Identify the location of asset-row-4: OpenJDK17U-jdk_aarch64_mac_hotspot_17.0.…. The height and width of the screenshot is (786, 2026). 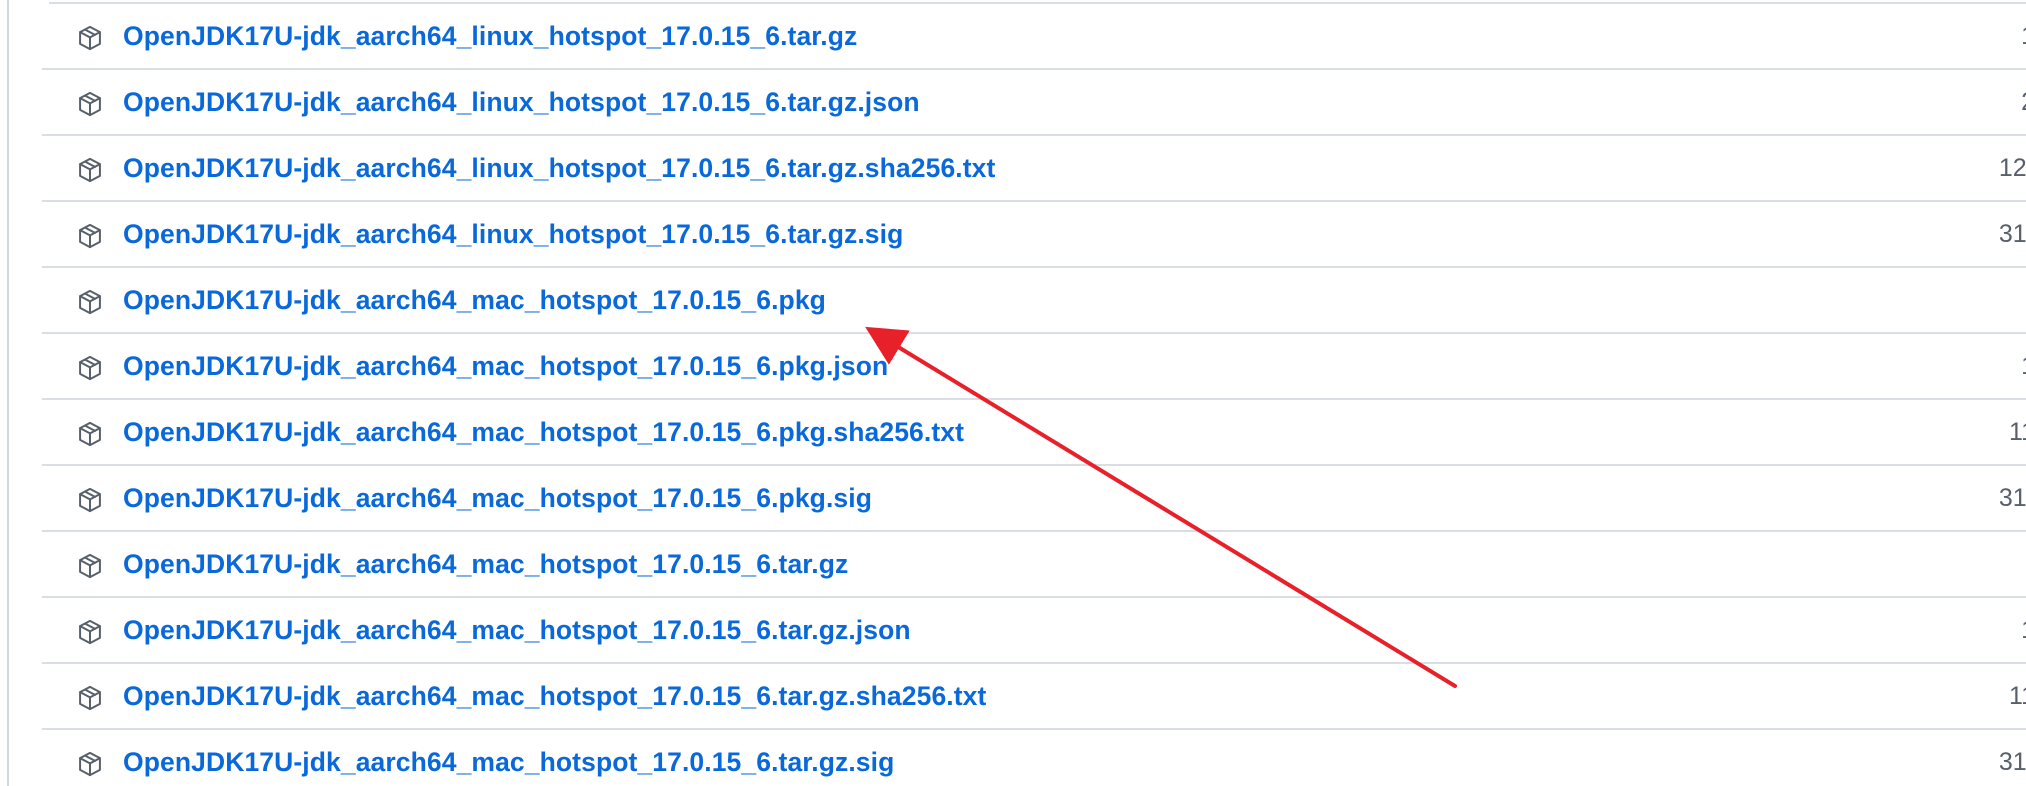
(1034, 301).